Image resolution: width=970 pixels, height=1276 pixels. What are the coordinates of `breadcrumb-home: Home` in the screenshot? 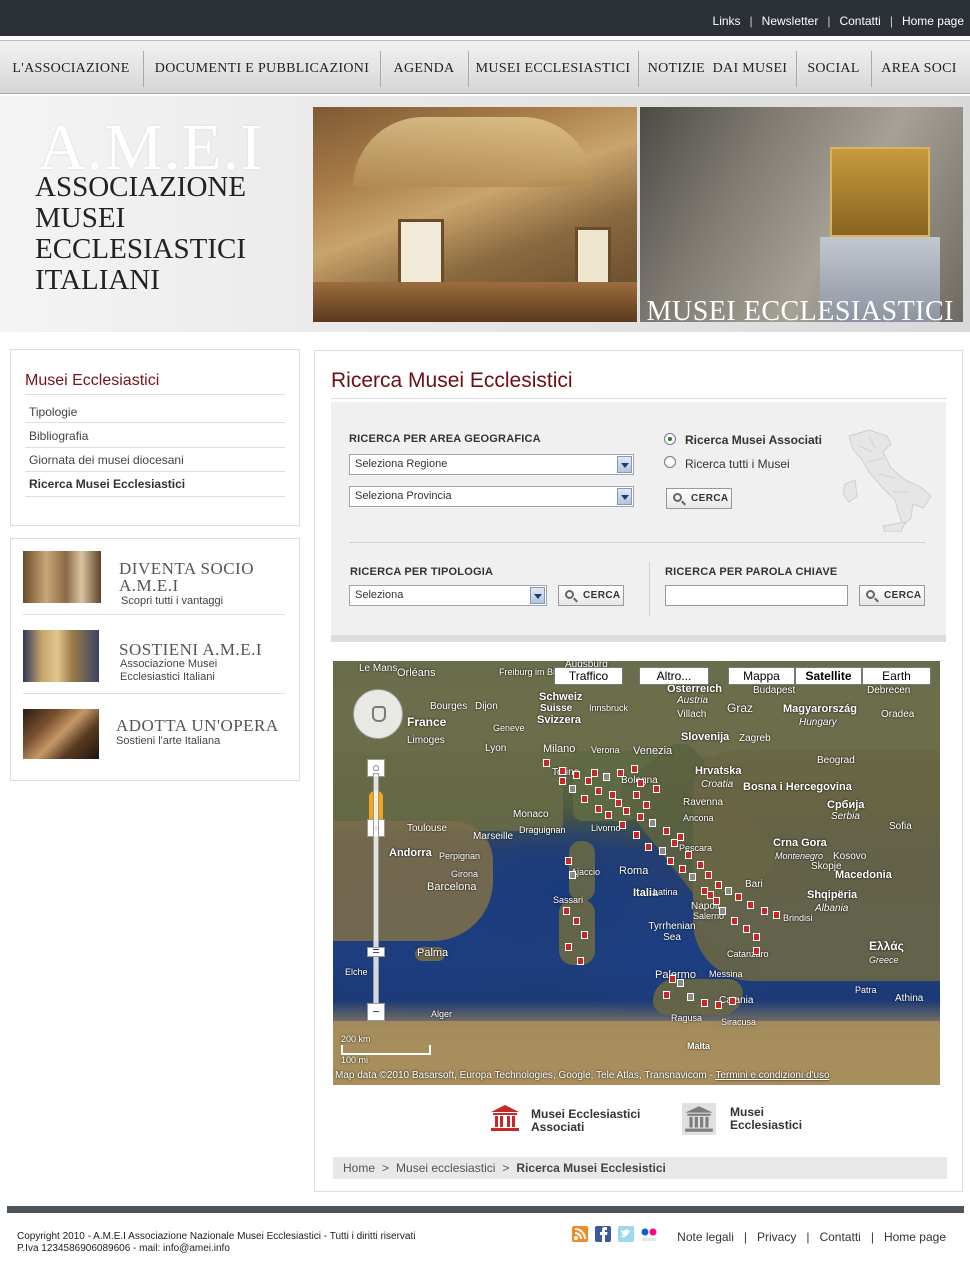 It's located at (359, 1168).